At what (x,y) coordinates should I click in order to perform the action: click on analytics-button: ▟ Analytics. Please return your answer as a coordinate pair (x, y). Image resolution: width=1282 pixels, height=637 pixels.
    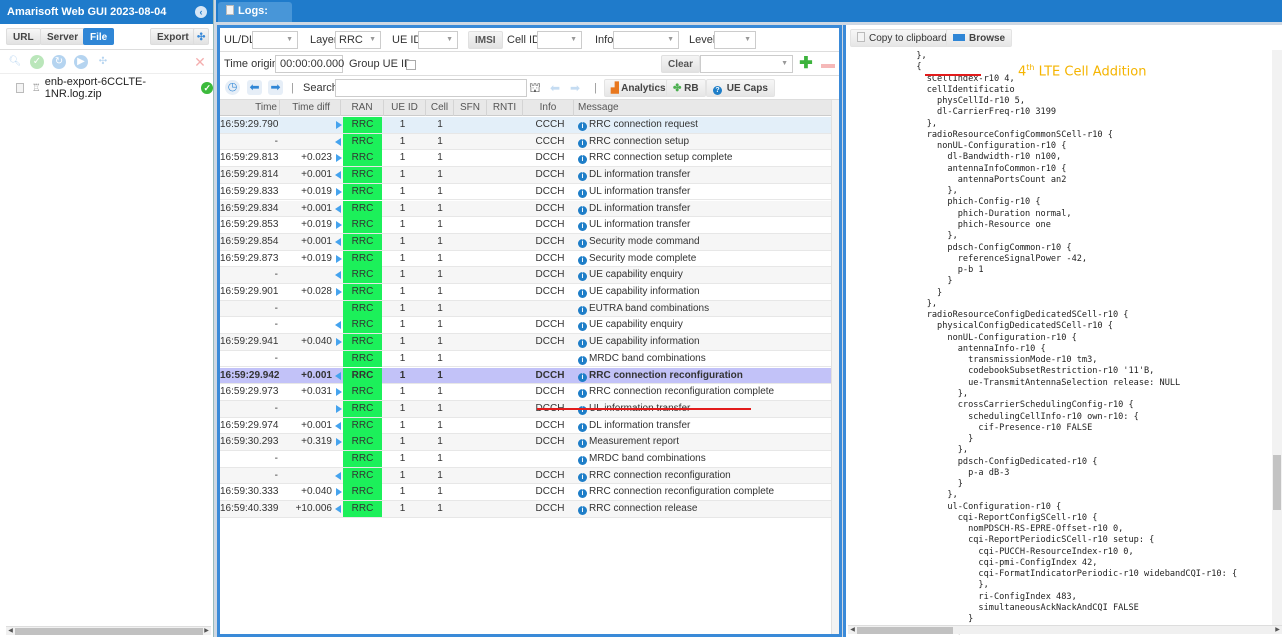
    Looking at the image, I should click on (638, 88).